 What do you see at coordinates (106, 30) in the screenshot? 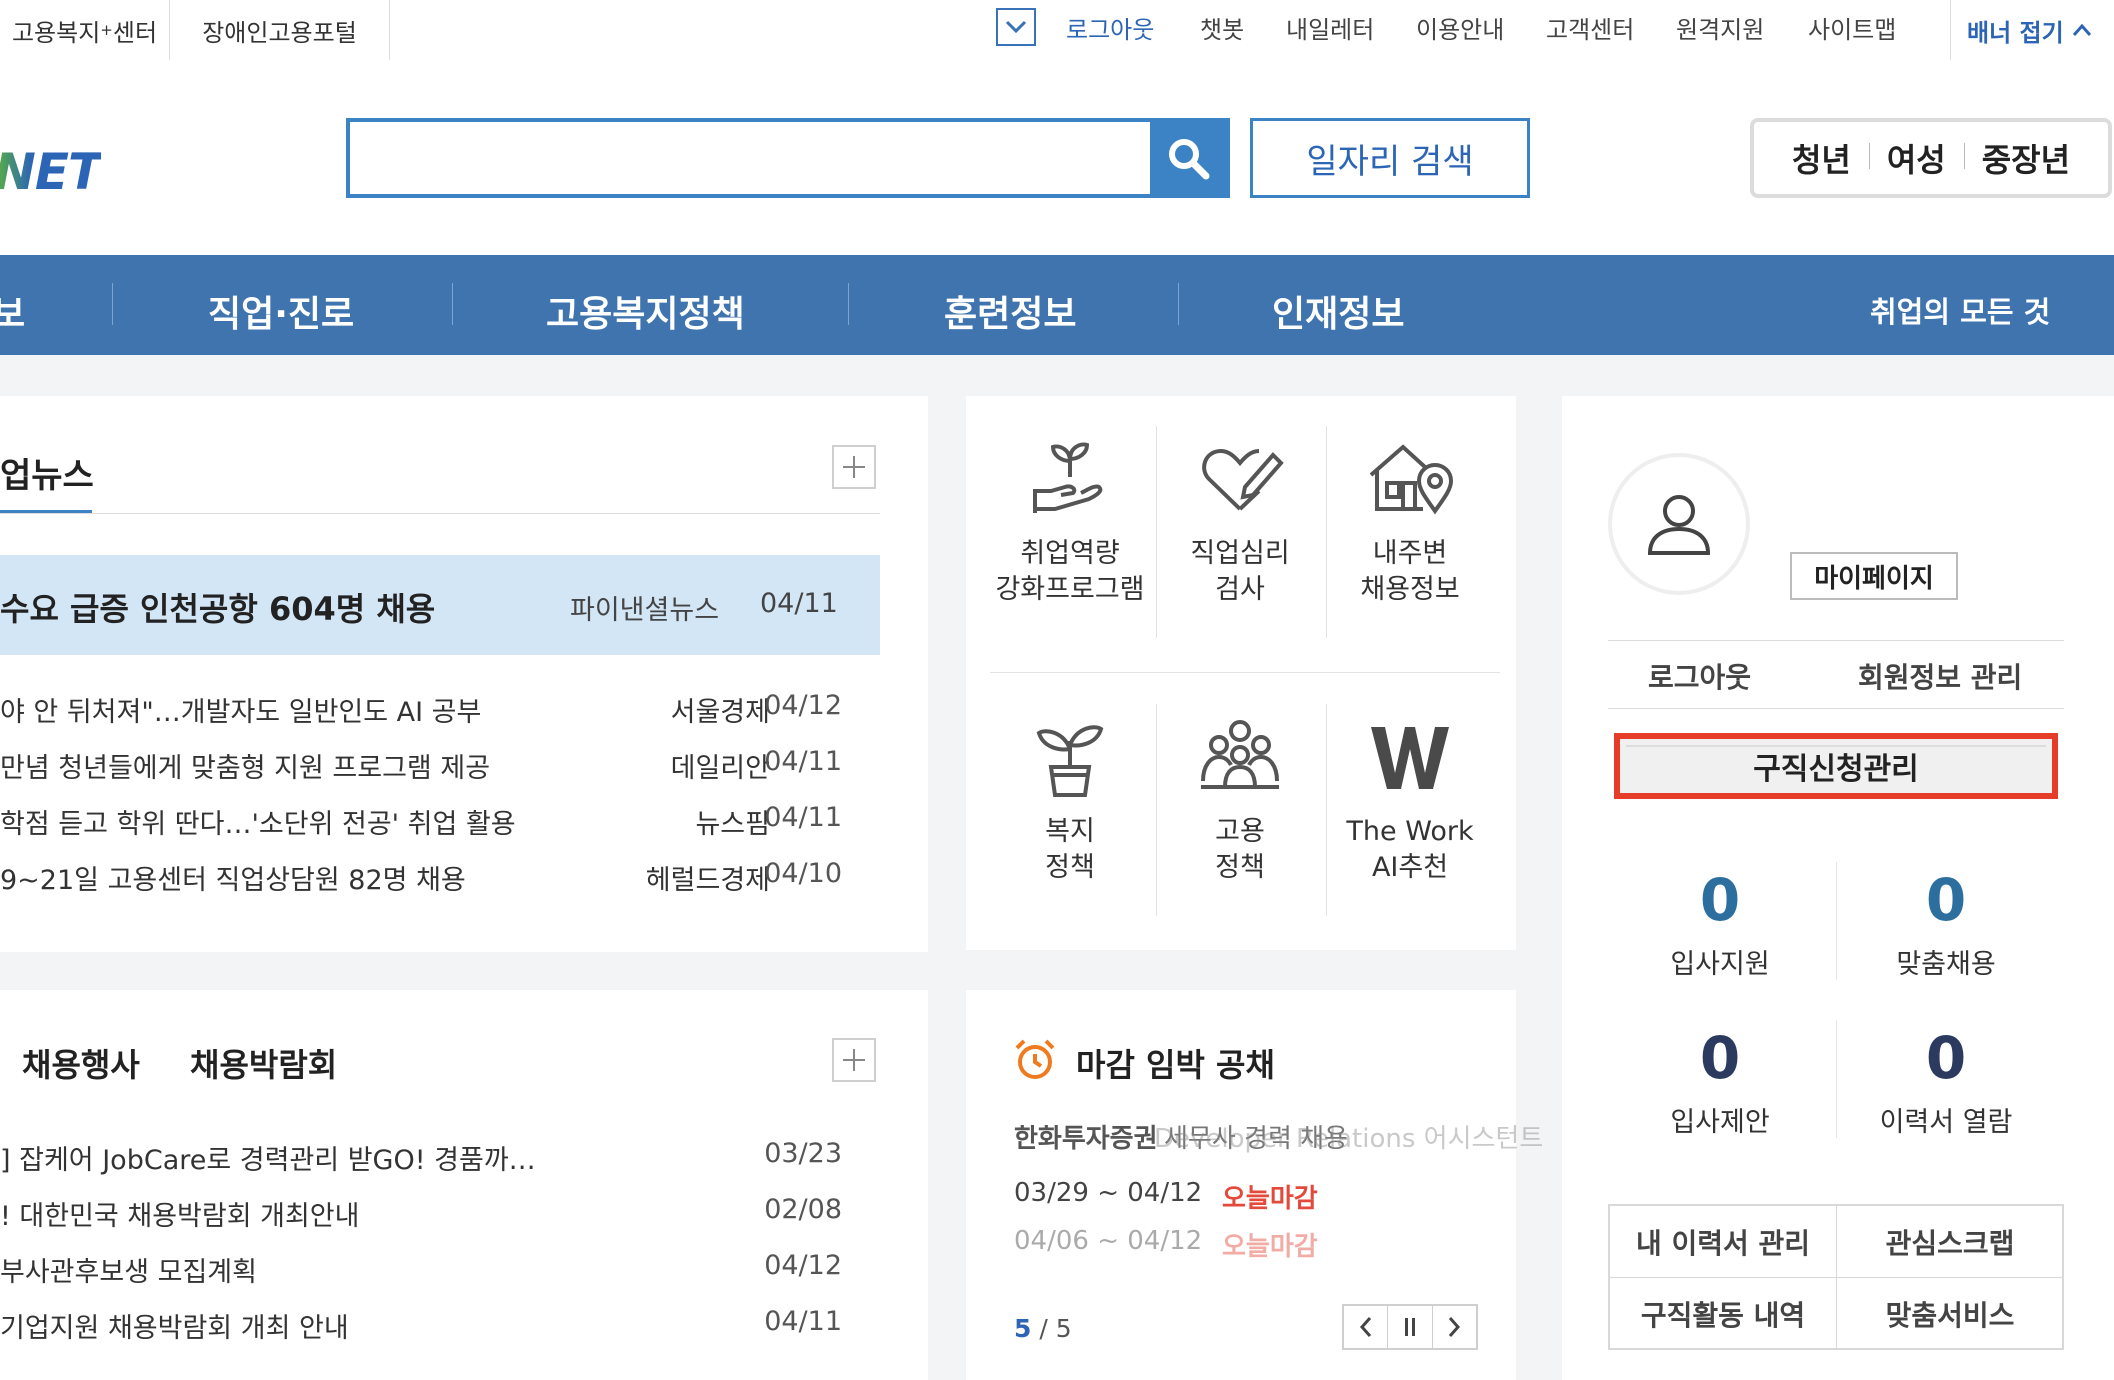
I see `welfare-center-sup: +` at bounding box center [106, 30].